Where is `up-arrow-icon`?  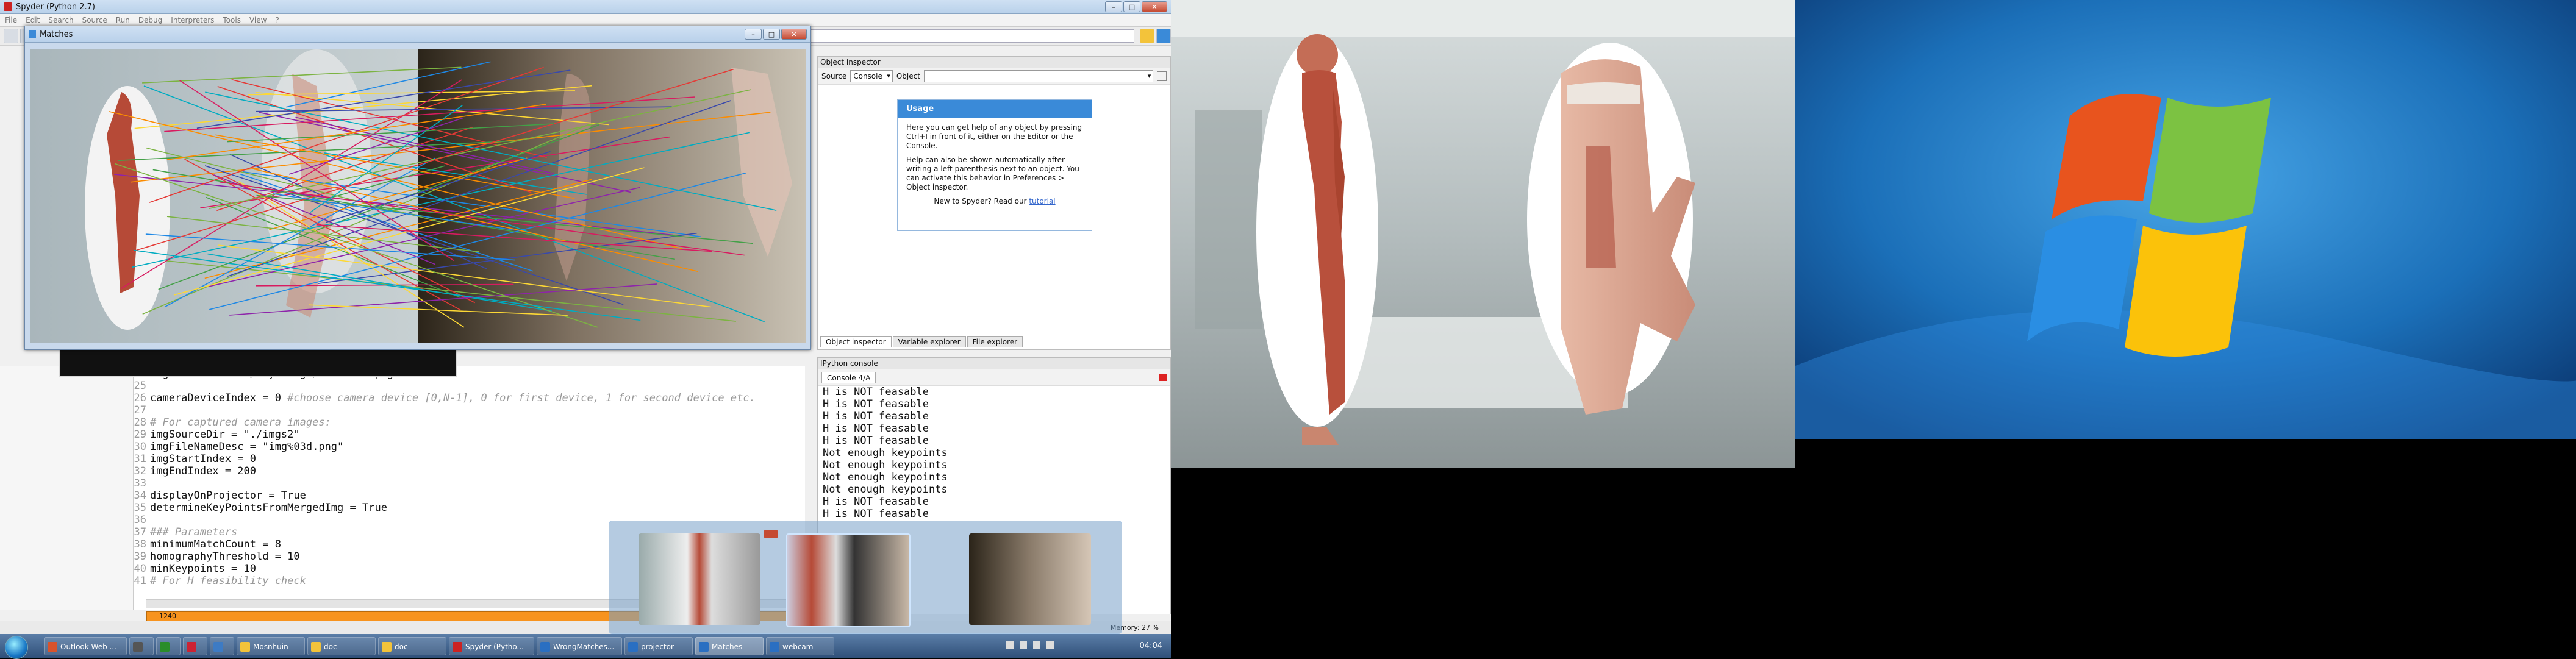 up-arrow-icon is located at coordinates (1163, 36).